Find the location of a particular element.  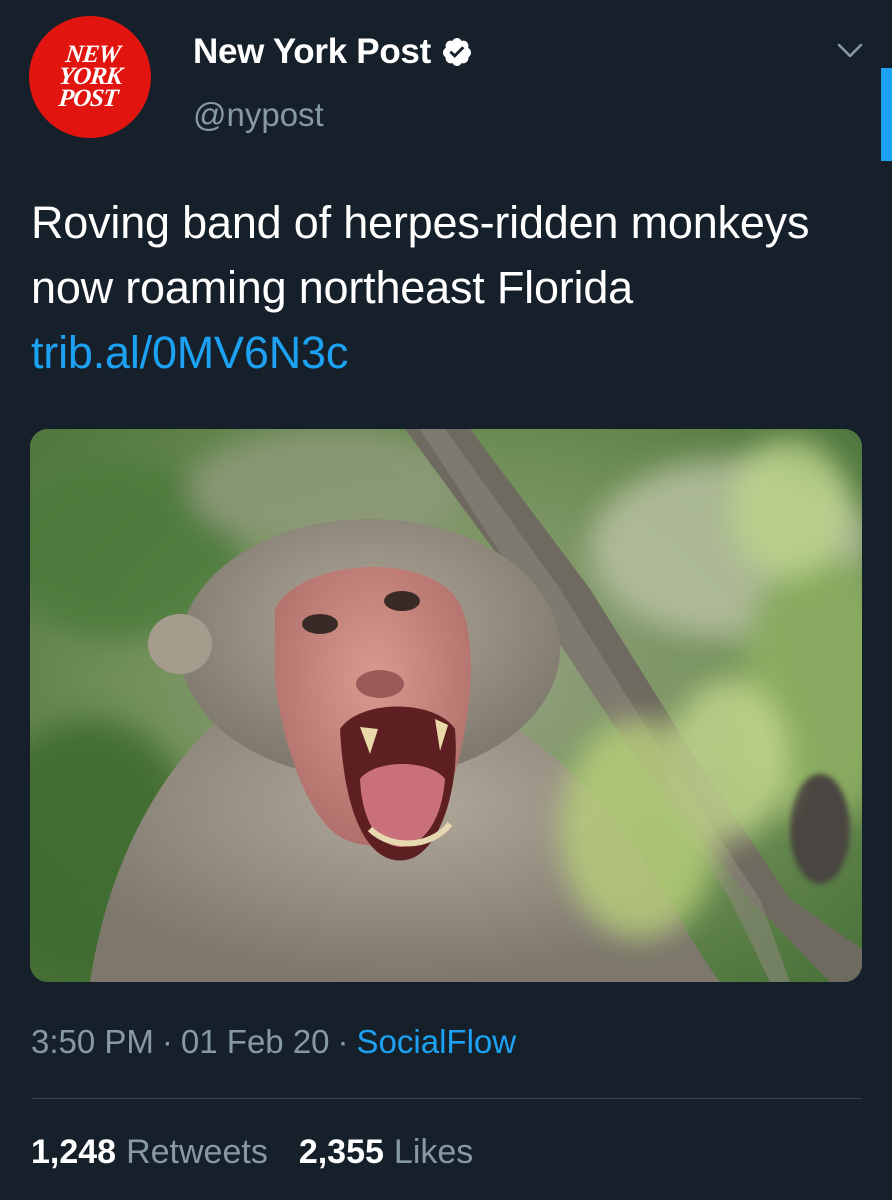

likes-stat: 2,355 Likes is located at coordinates (386, 1152).